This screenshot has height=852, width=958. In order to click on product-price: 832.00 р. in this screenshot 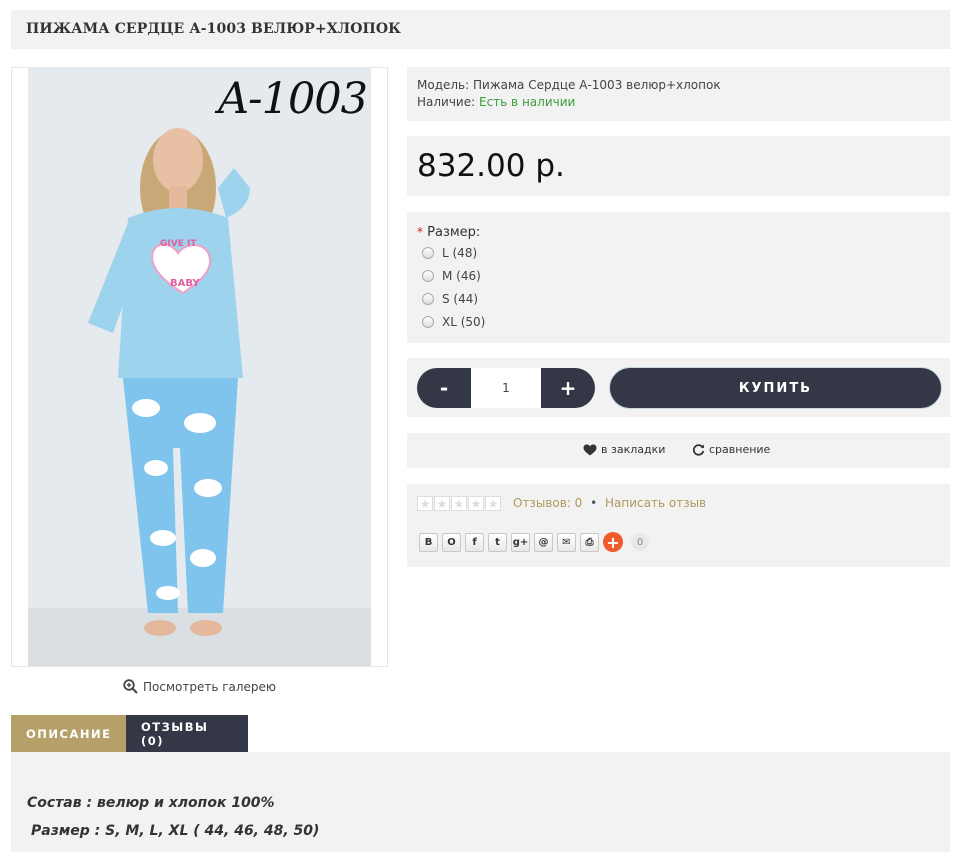, I will do `click(491, 166)`.